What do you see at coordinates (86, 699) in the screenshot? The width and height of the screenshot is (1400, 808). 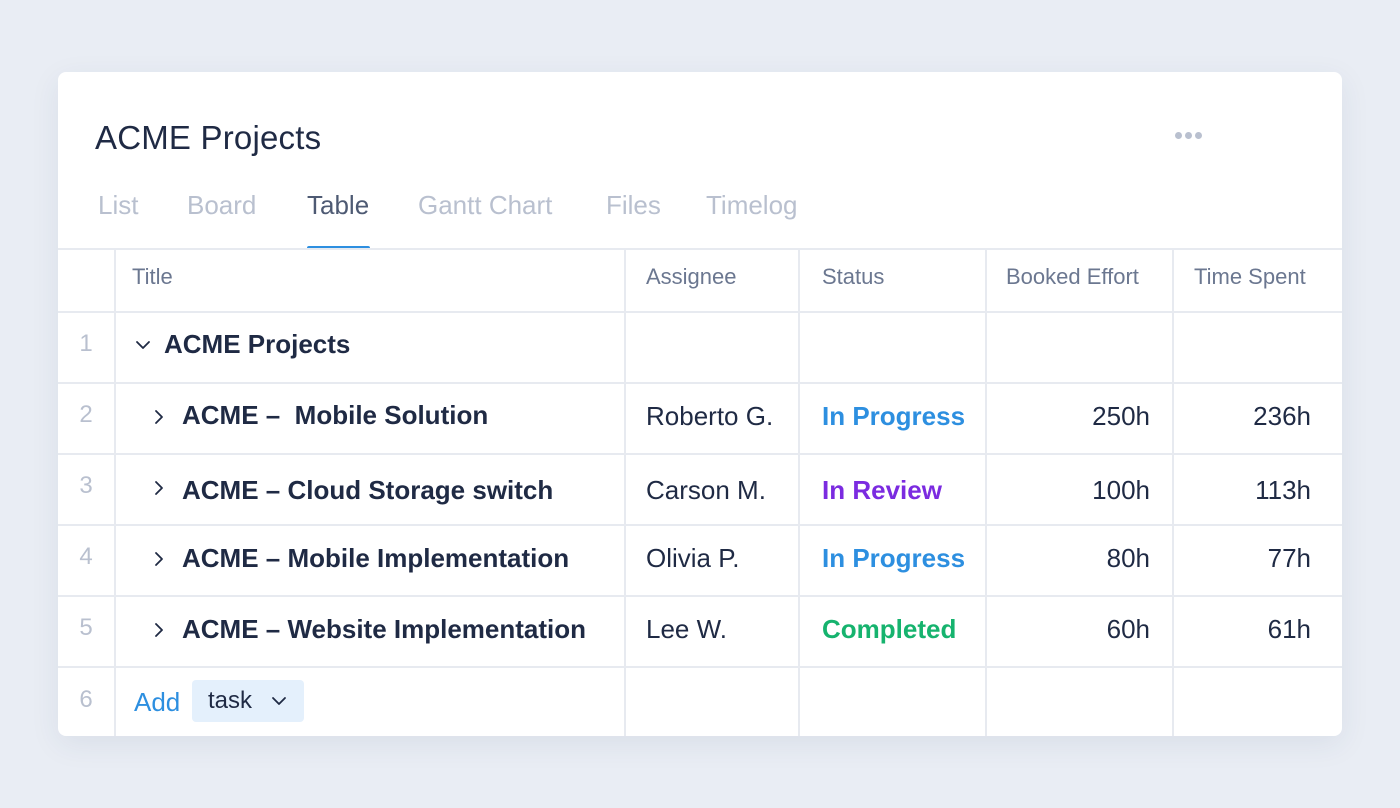 I see `row-number: 6` at bounding box center [86, 699].